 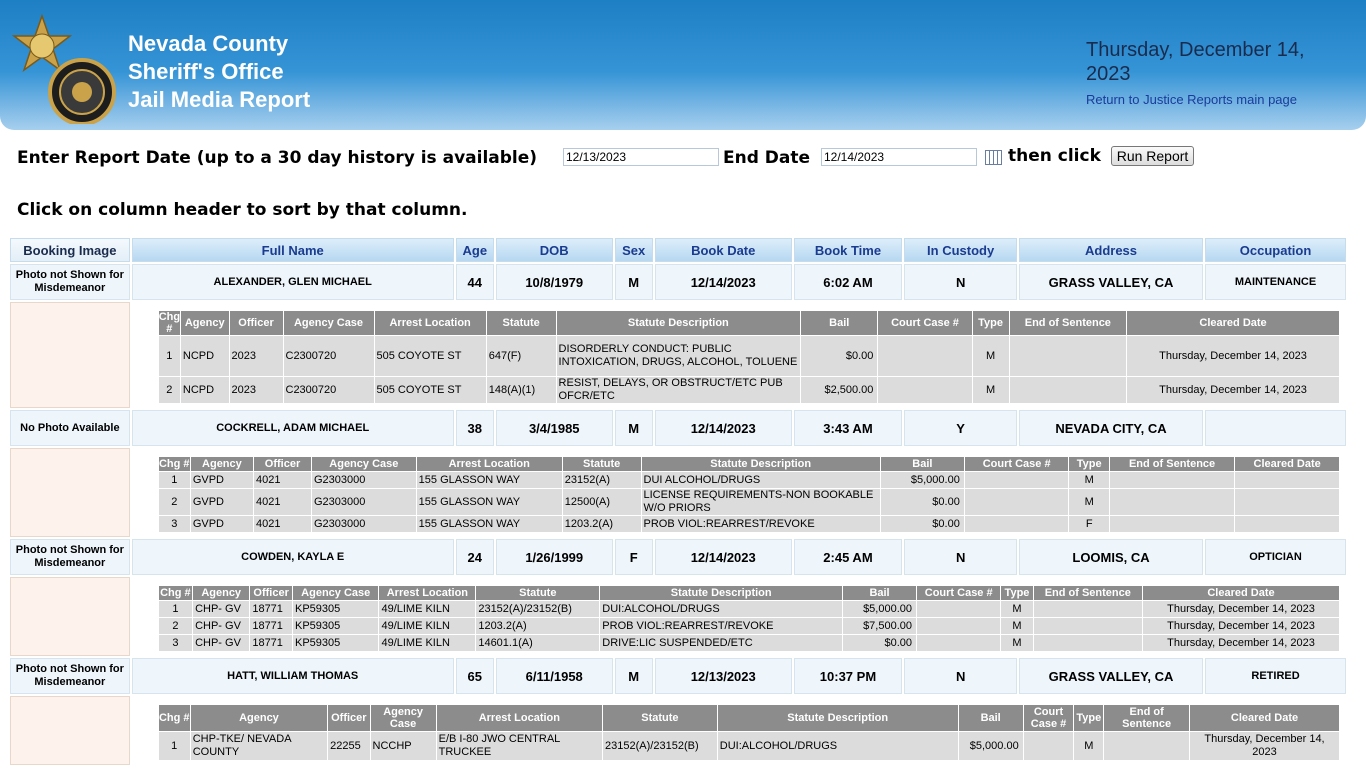 What do you see at coordinates (601, 502) in the screenshot?
I see `charge-cell: 12500(A)` at bounding box center [601, 502].